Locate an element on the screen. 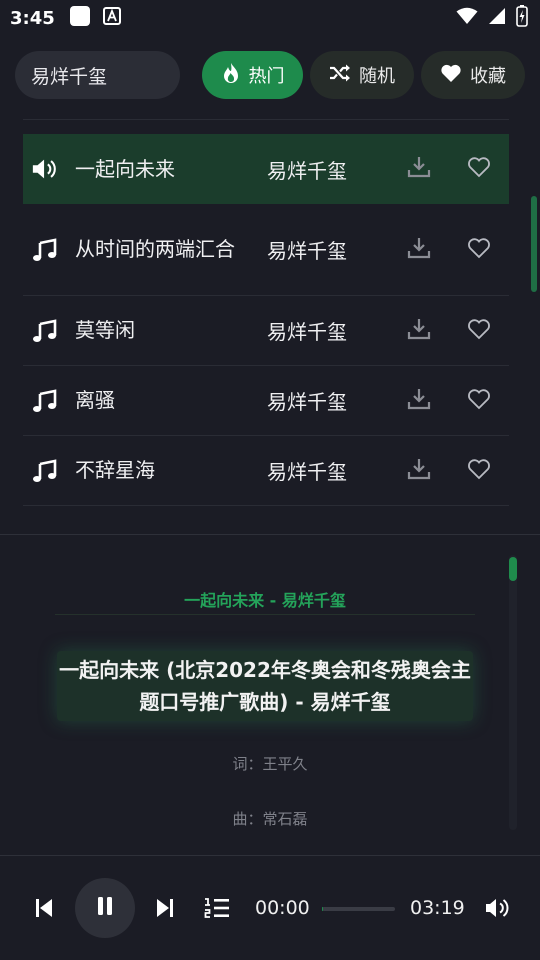 The width and height of the screenshot is (540, 960). next-track-icon is located at coordinates (165, 908).